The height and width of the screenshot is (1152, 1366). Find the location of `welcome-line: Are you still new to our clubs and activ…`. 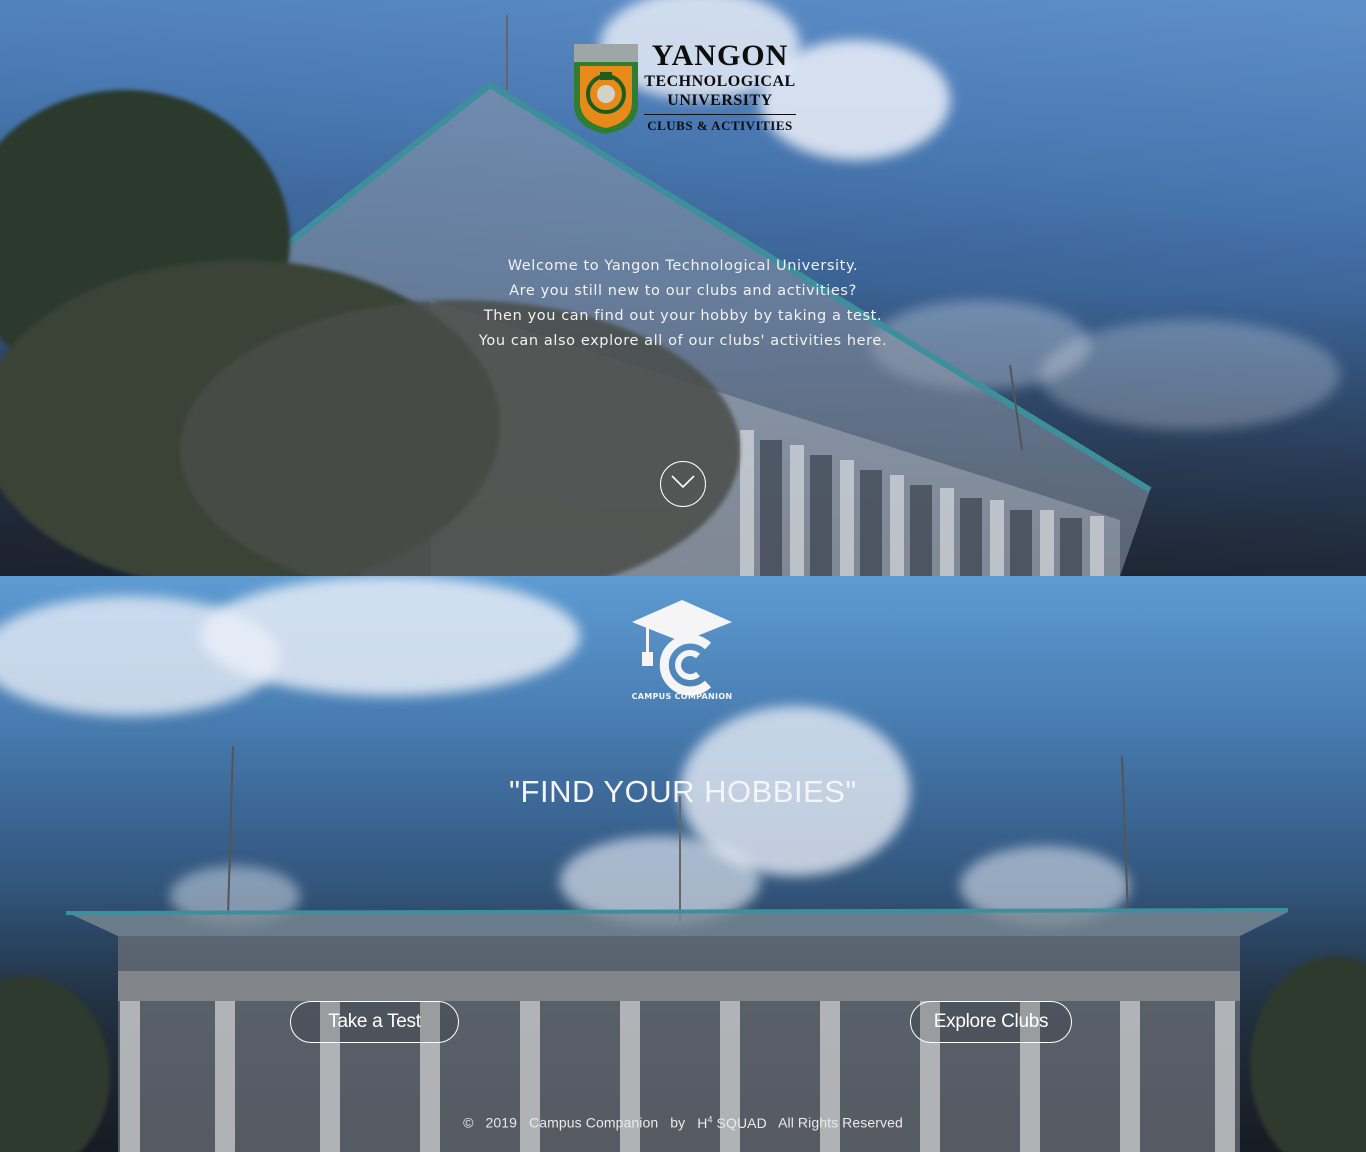

welcome-line: Are you still new to our clubs and activ… is located at coordinates (683, 291).